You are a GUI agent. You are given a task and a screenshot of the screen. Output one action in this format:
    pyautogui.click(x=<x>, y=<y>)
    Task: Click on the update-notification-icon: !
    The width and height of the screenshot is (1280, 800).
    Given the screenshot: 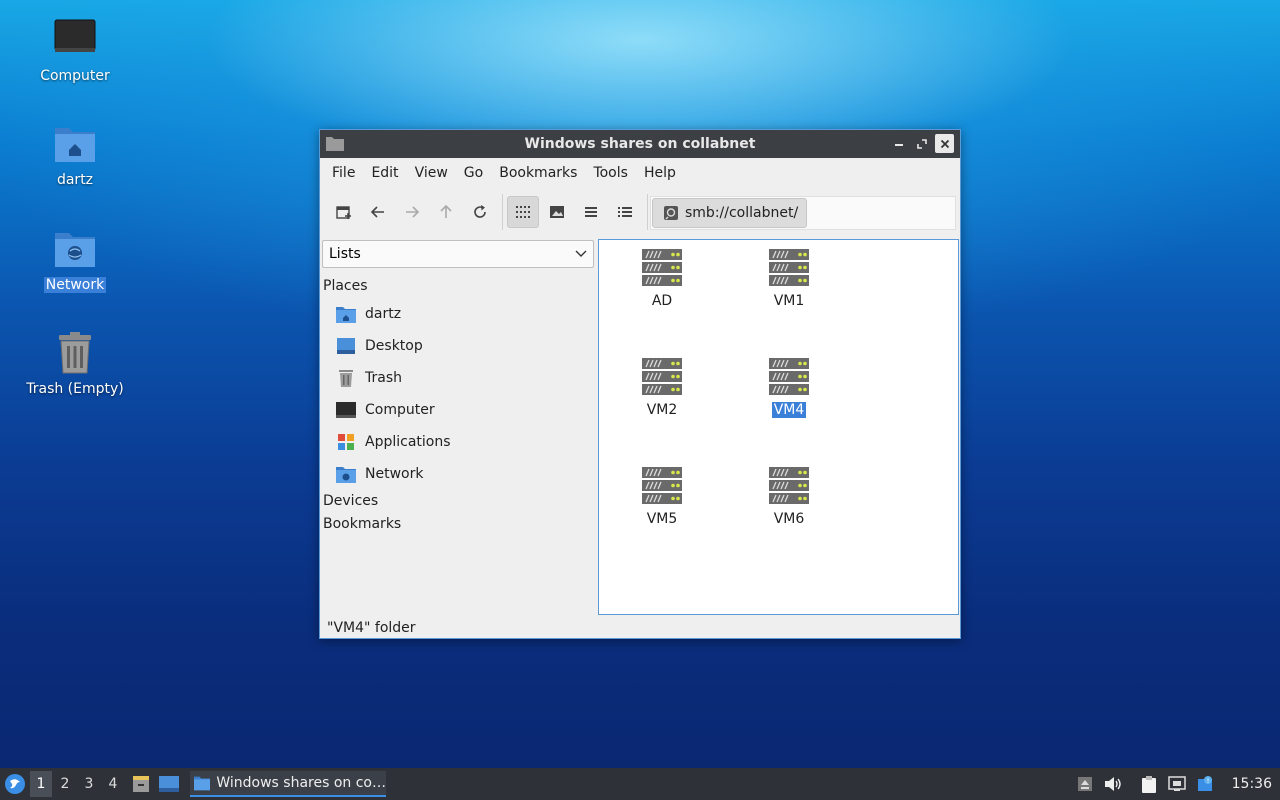 What is the action you would take?
    pyautogui.click(x=1204, y=783)
    